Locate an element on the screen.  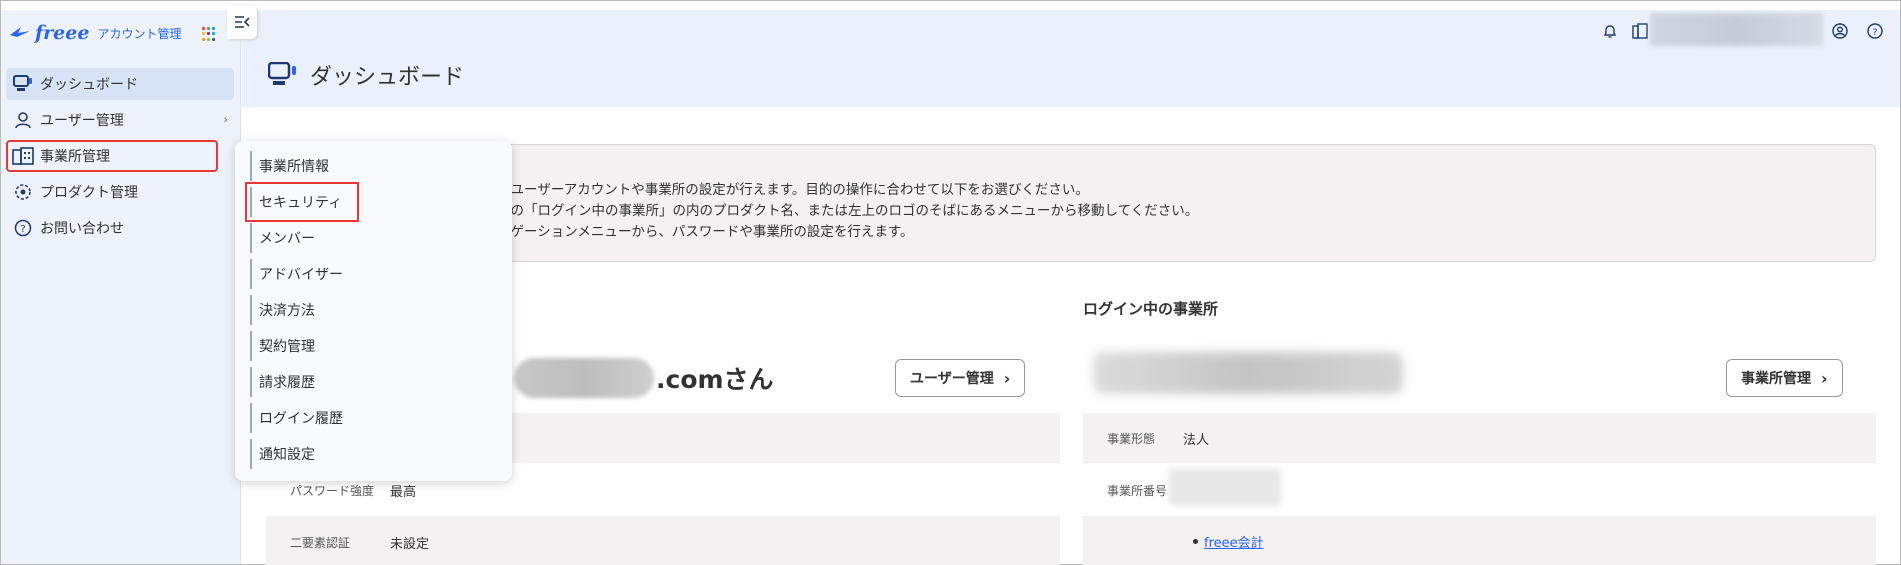
user-email: .comさん is located at coordinates (644, 378).